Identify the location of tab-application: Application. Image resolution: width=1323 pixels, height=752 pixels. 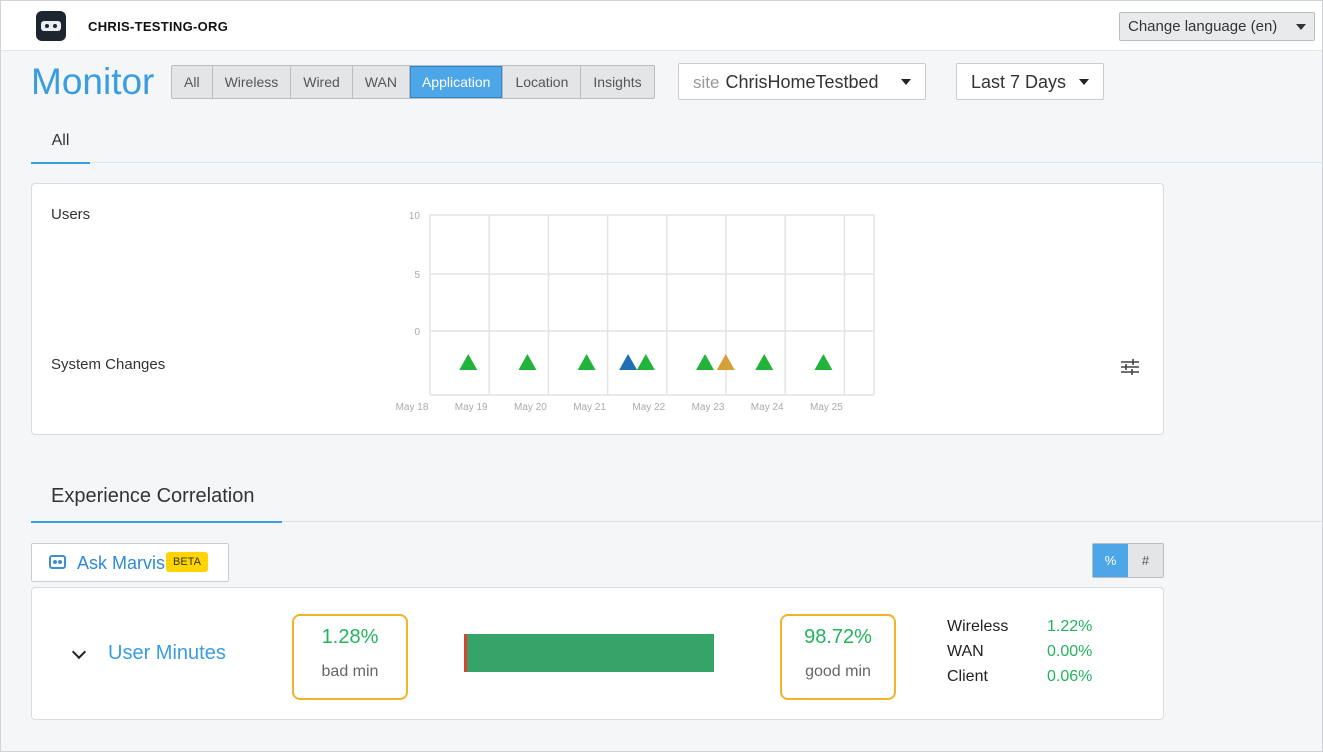
(456, 82).